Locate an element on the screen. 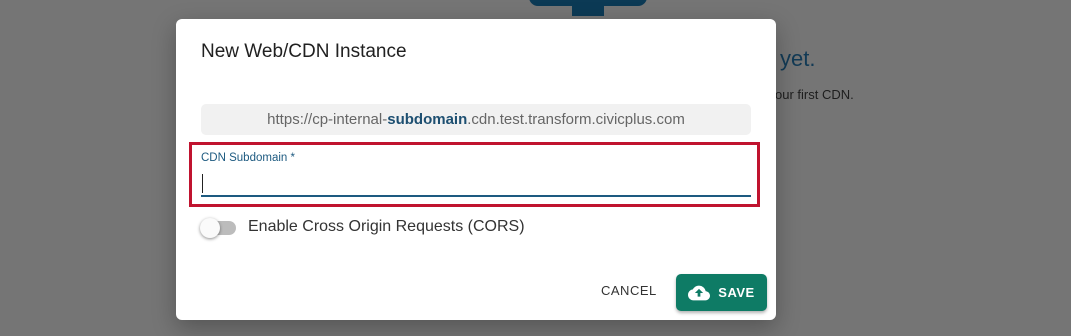 The height and width of the screenshot is (336, 1071). save-button-label: SAVE is located at coordinates (736, 292).